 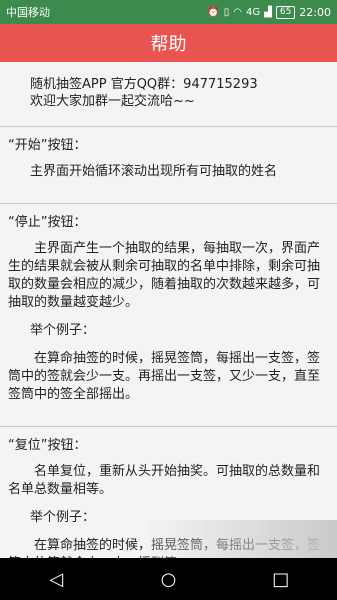 I want to click on status-icons: ⏰ ▯ ◠ 4G ▟ 65 22:00, so click(x=269, y=12).